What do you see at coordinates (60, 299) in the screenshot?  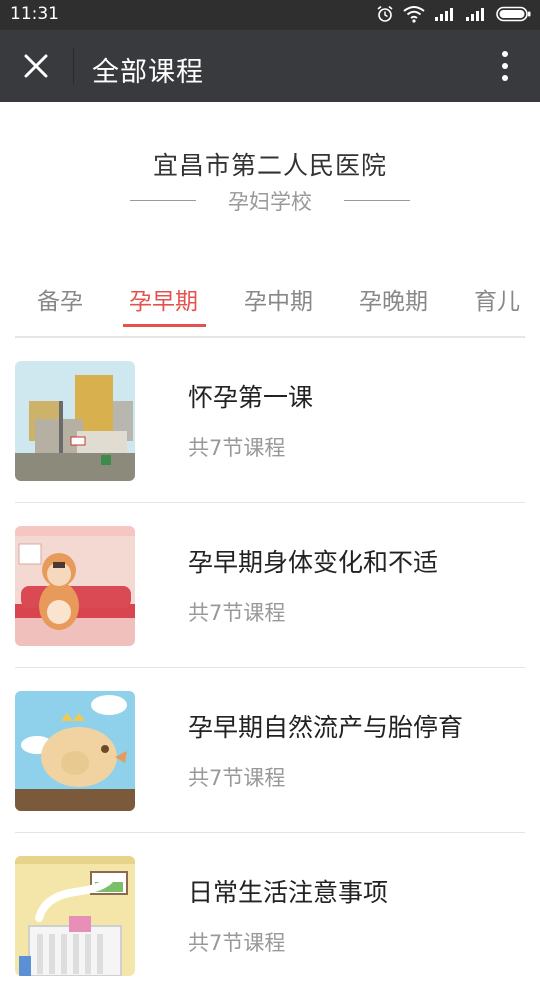 I see `tab-prepregnancy: 备孕` at bounding box center [60, 299].